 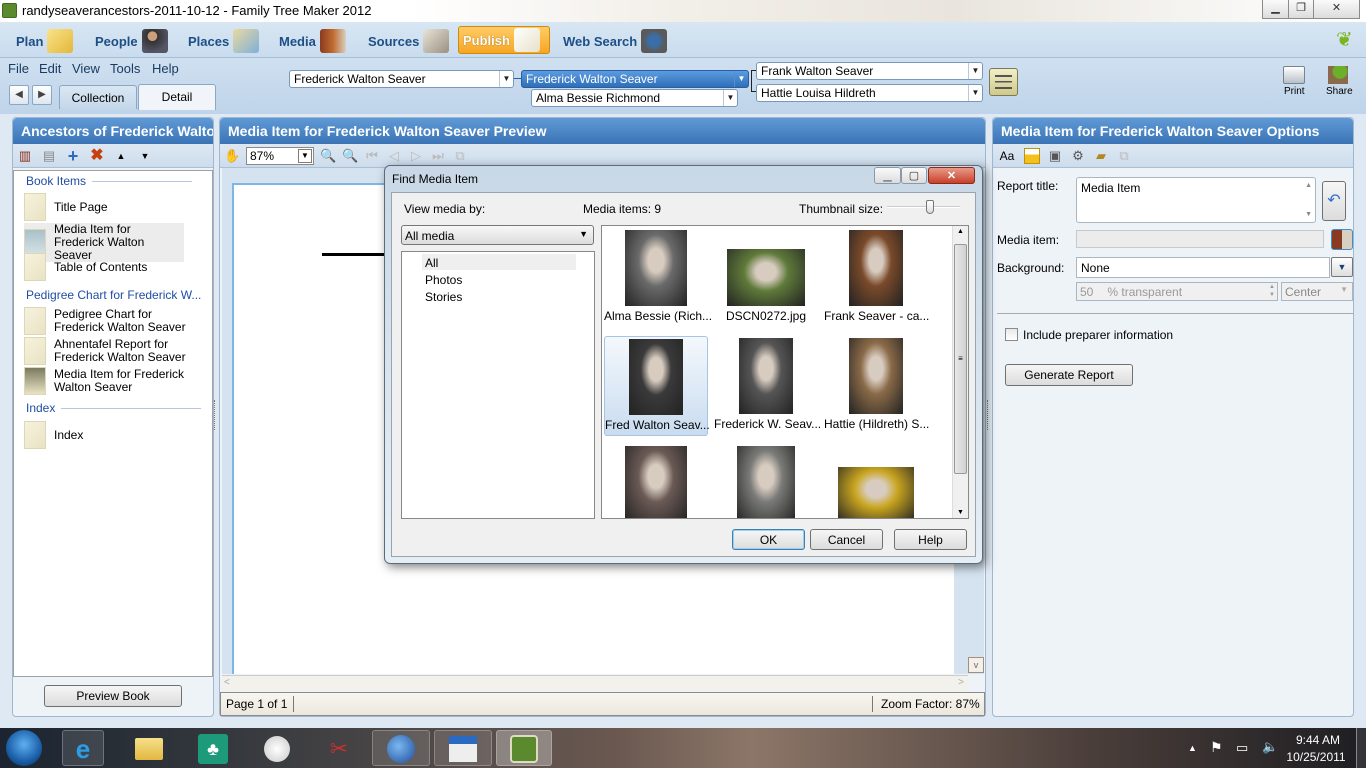 I want to click on print-label: Print, so click(x=1294, y=91).